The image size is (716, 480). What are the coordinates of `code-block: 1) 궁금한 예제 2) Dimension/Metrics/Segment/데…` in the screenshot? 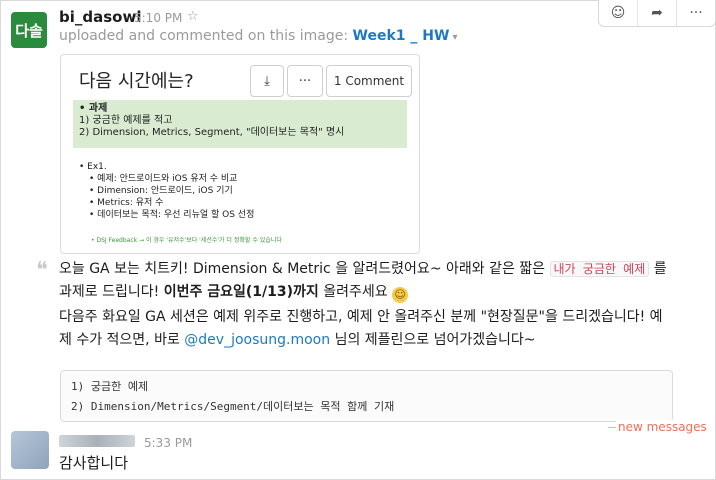 It's located at (366, 396).